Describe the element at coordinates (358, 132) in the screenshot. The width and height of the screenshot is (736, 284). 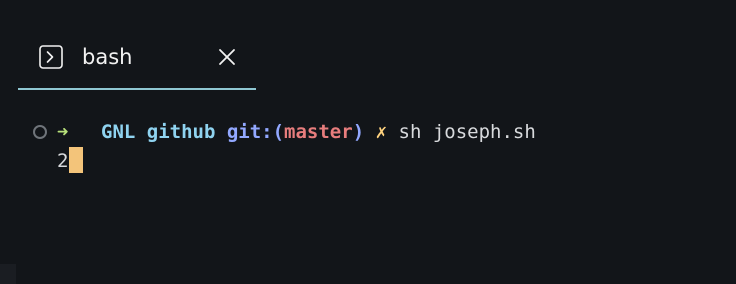
I see `git-label-close: )` at that location.